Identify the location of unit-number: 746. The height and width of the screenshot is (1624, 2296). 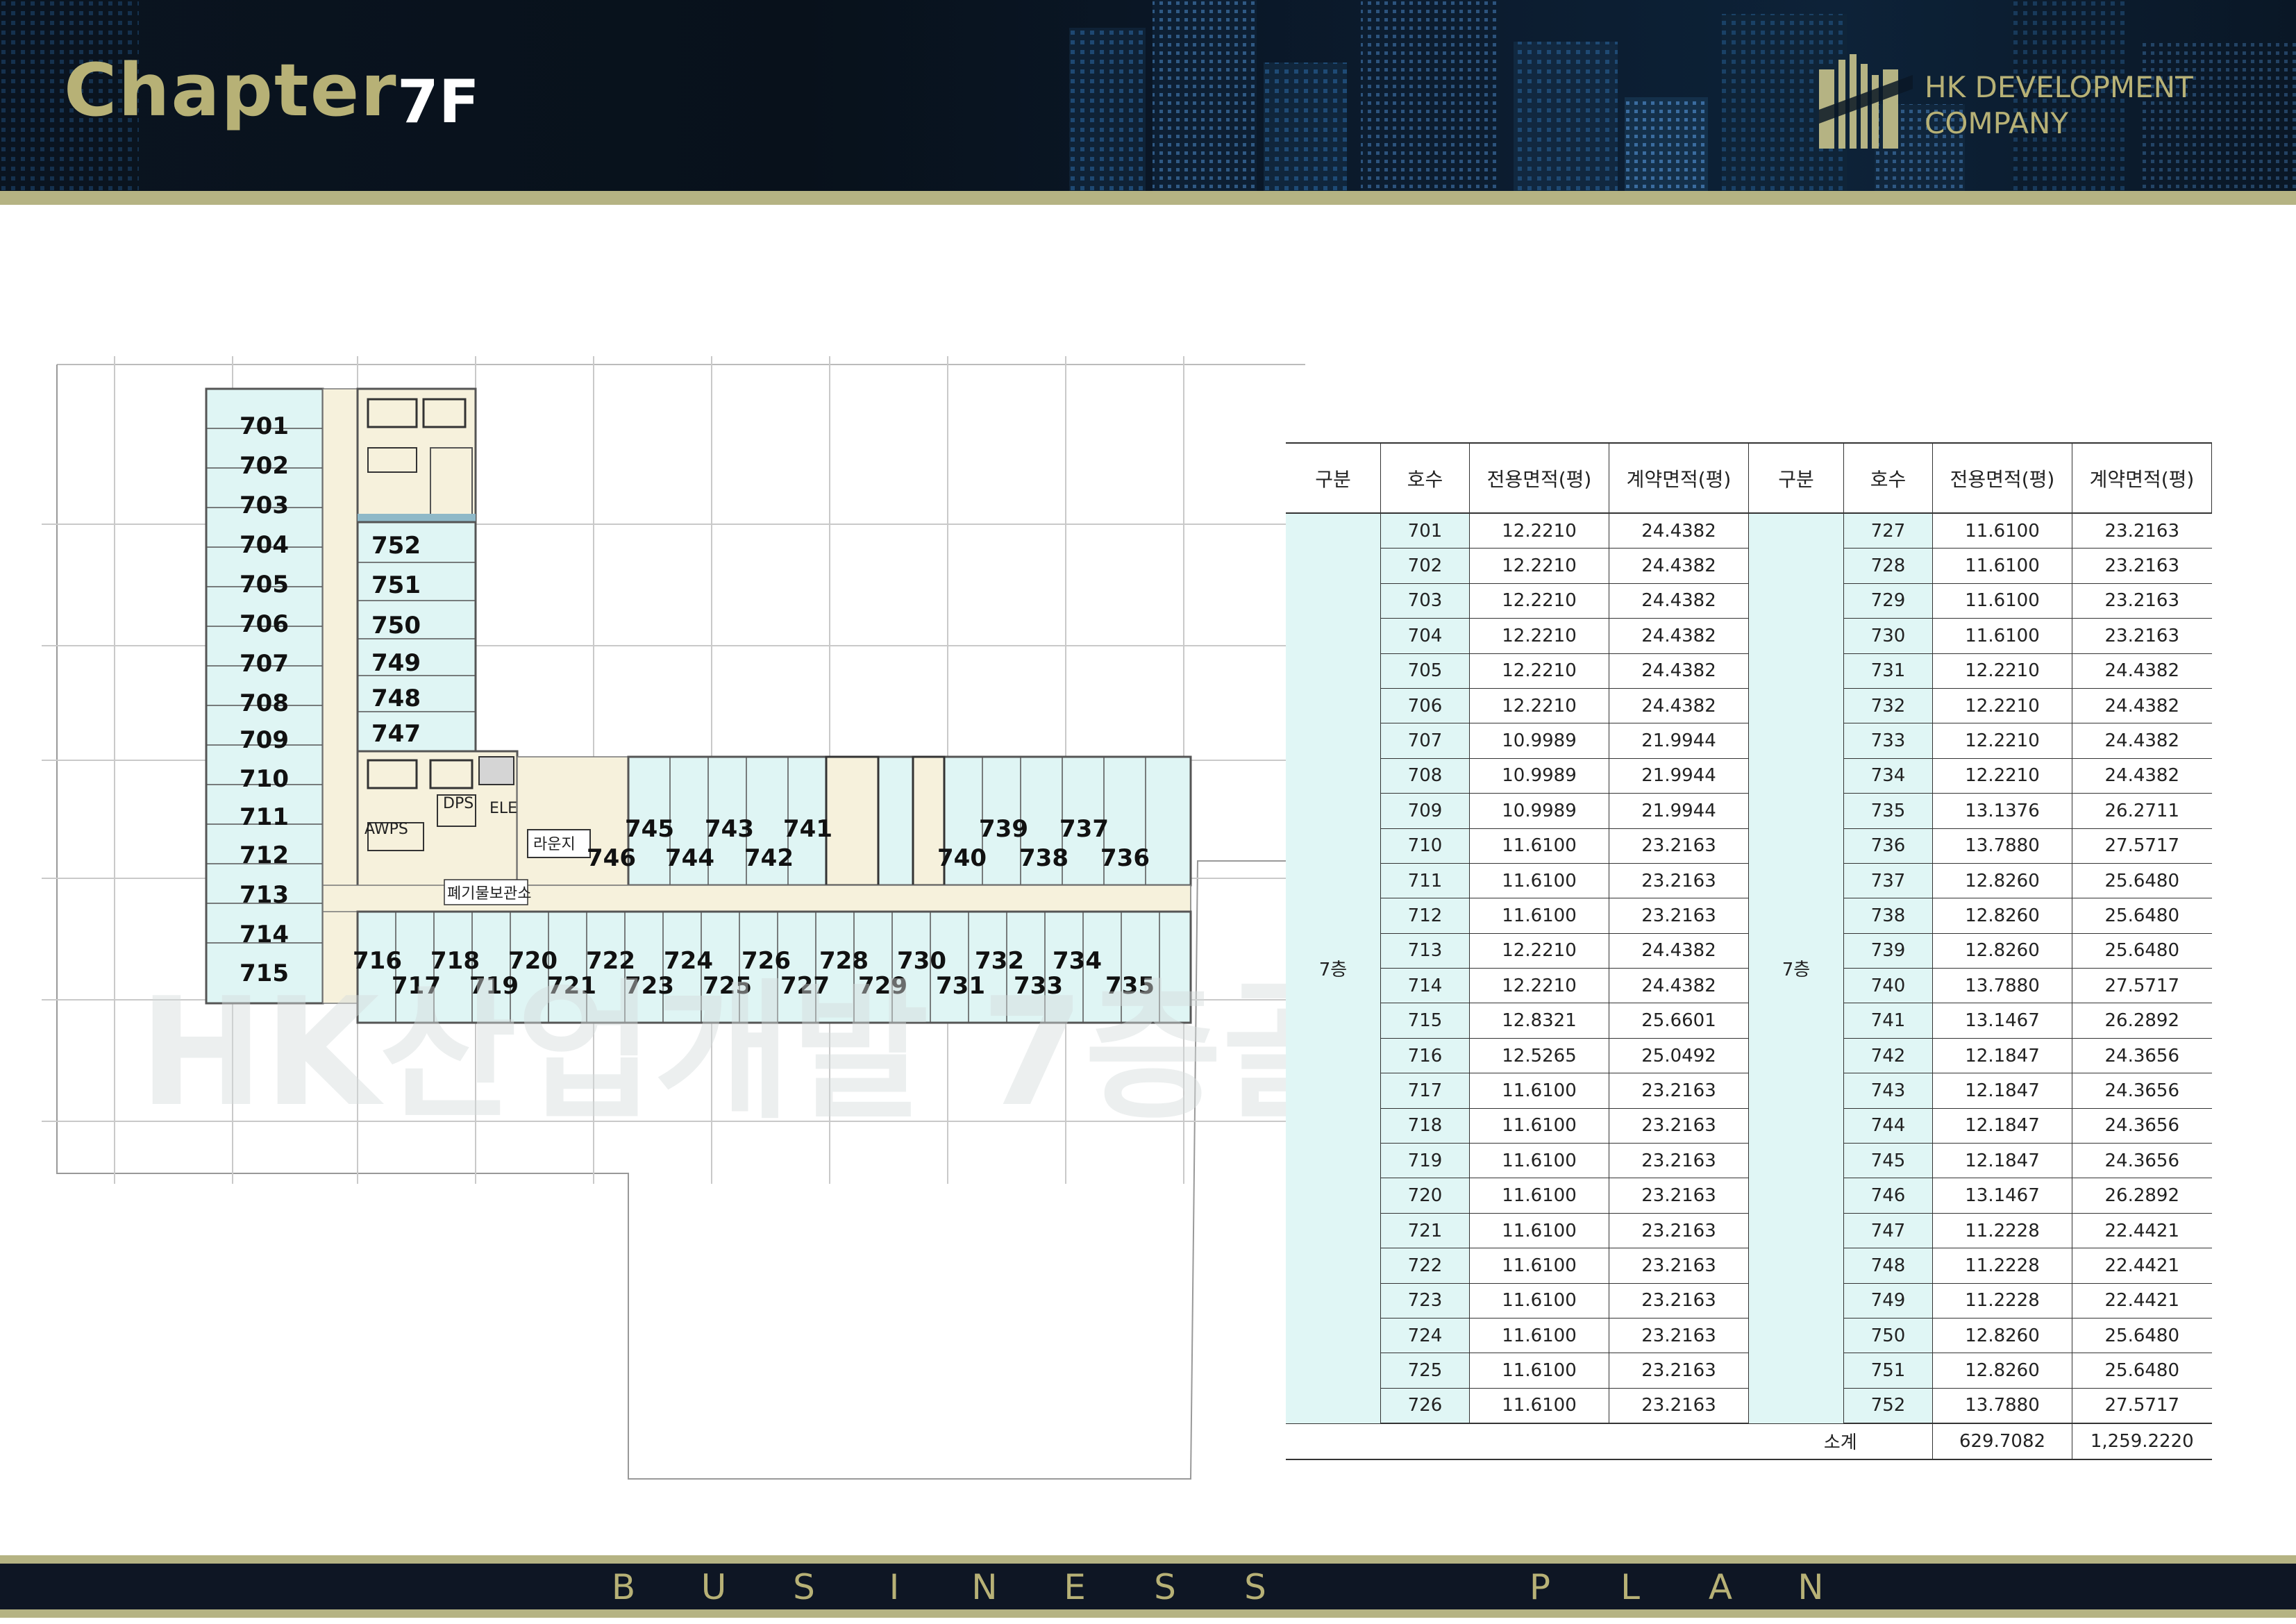
(1888, 1196).